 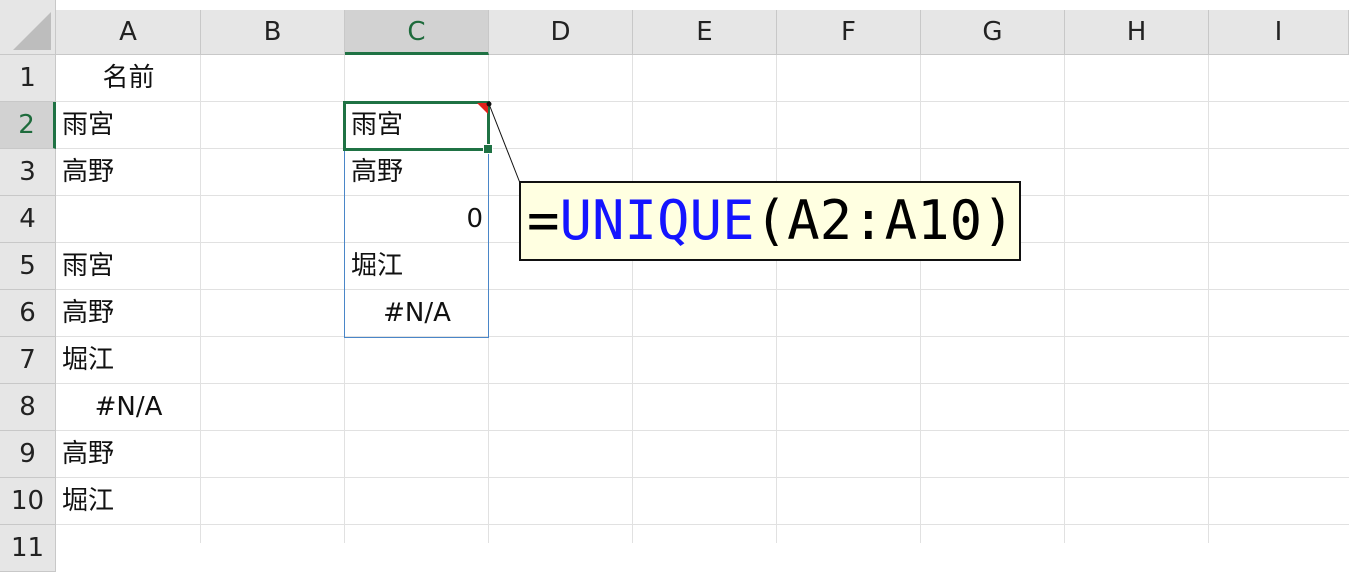 I want to click on callout-leader-line, so click(x=503, y=142).